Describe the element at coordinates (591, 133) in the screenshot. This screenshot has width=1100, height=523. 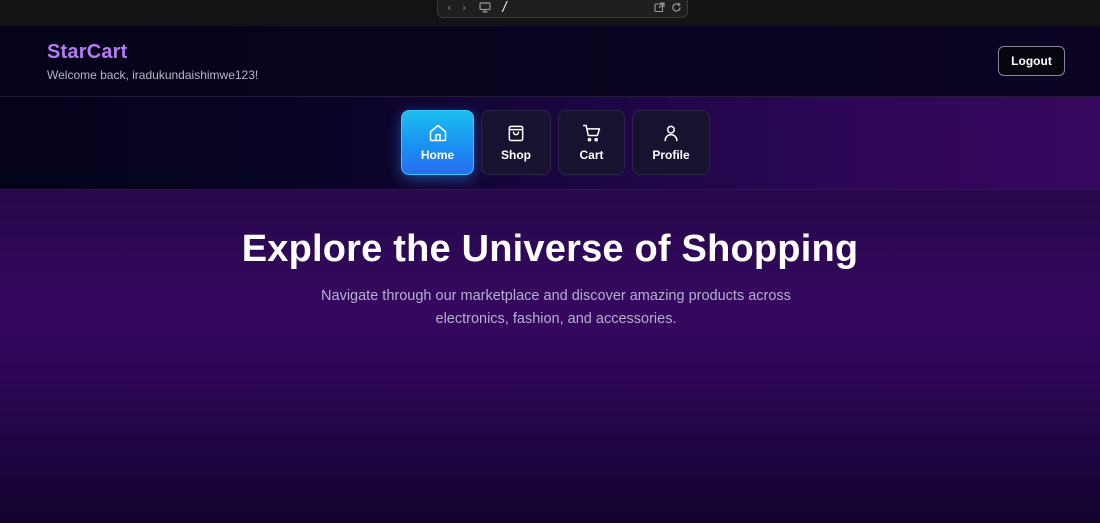
I see `cart-icon` at that location.